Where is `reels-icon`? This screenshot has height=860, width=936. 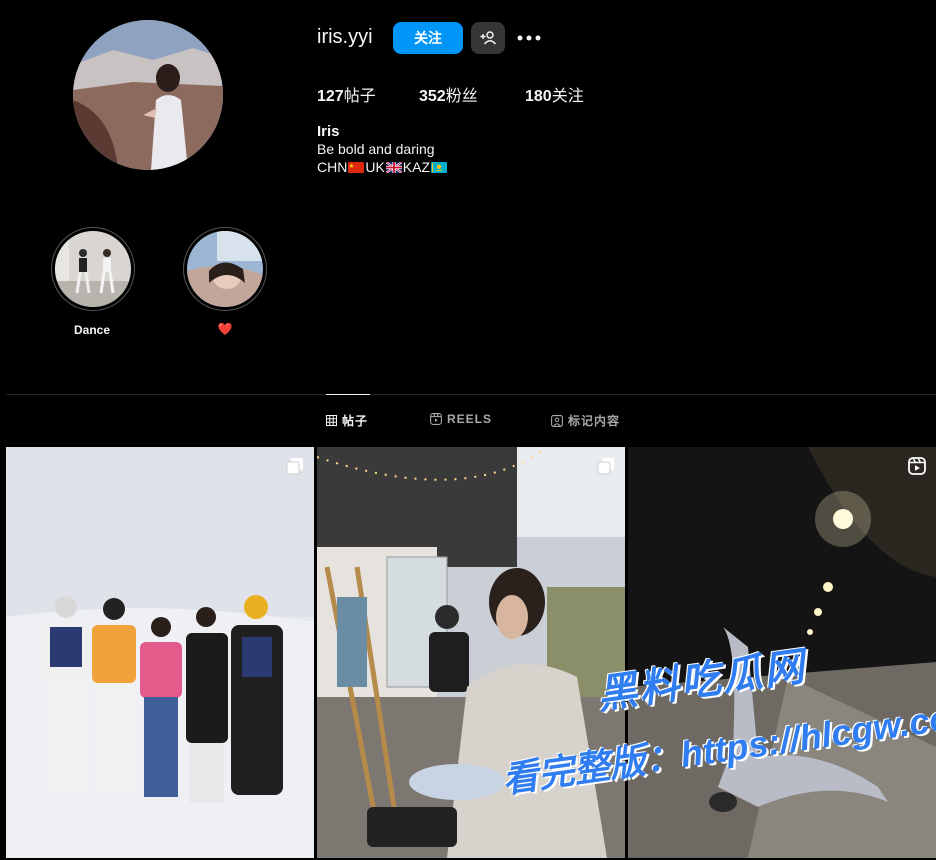 reels-icon is located at coordinates (436, 419).